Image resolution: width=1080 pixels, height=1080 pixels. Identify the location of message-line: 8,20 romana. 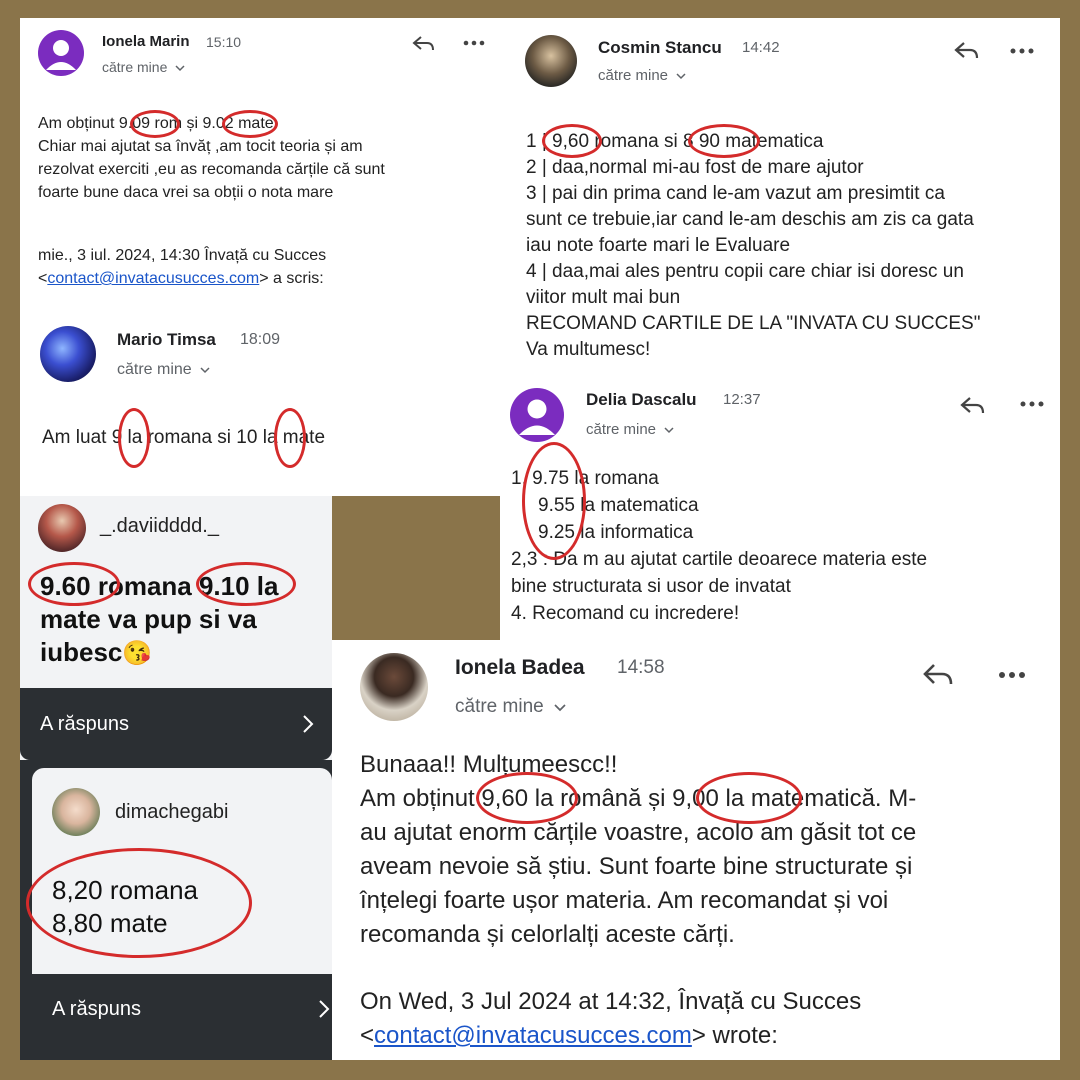
(125, 890).